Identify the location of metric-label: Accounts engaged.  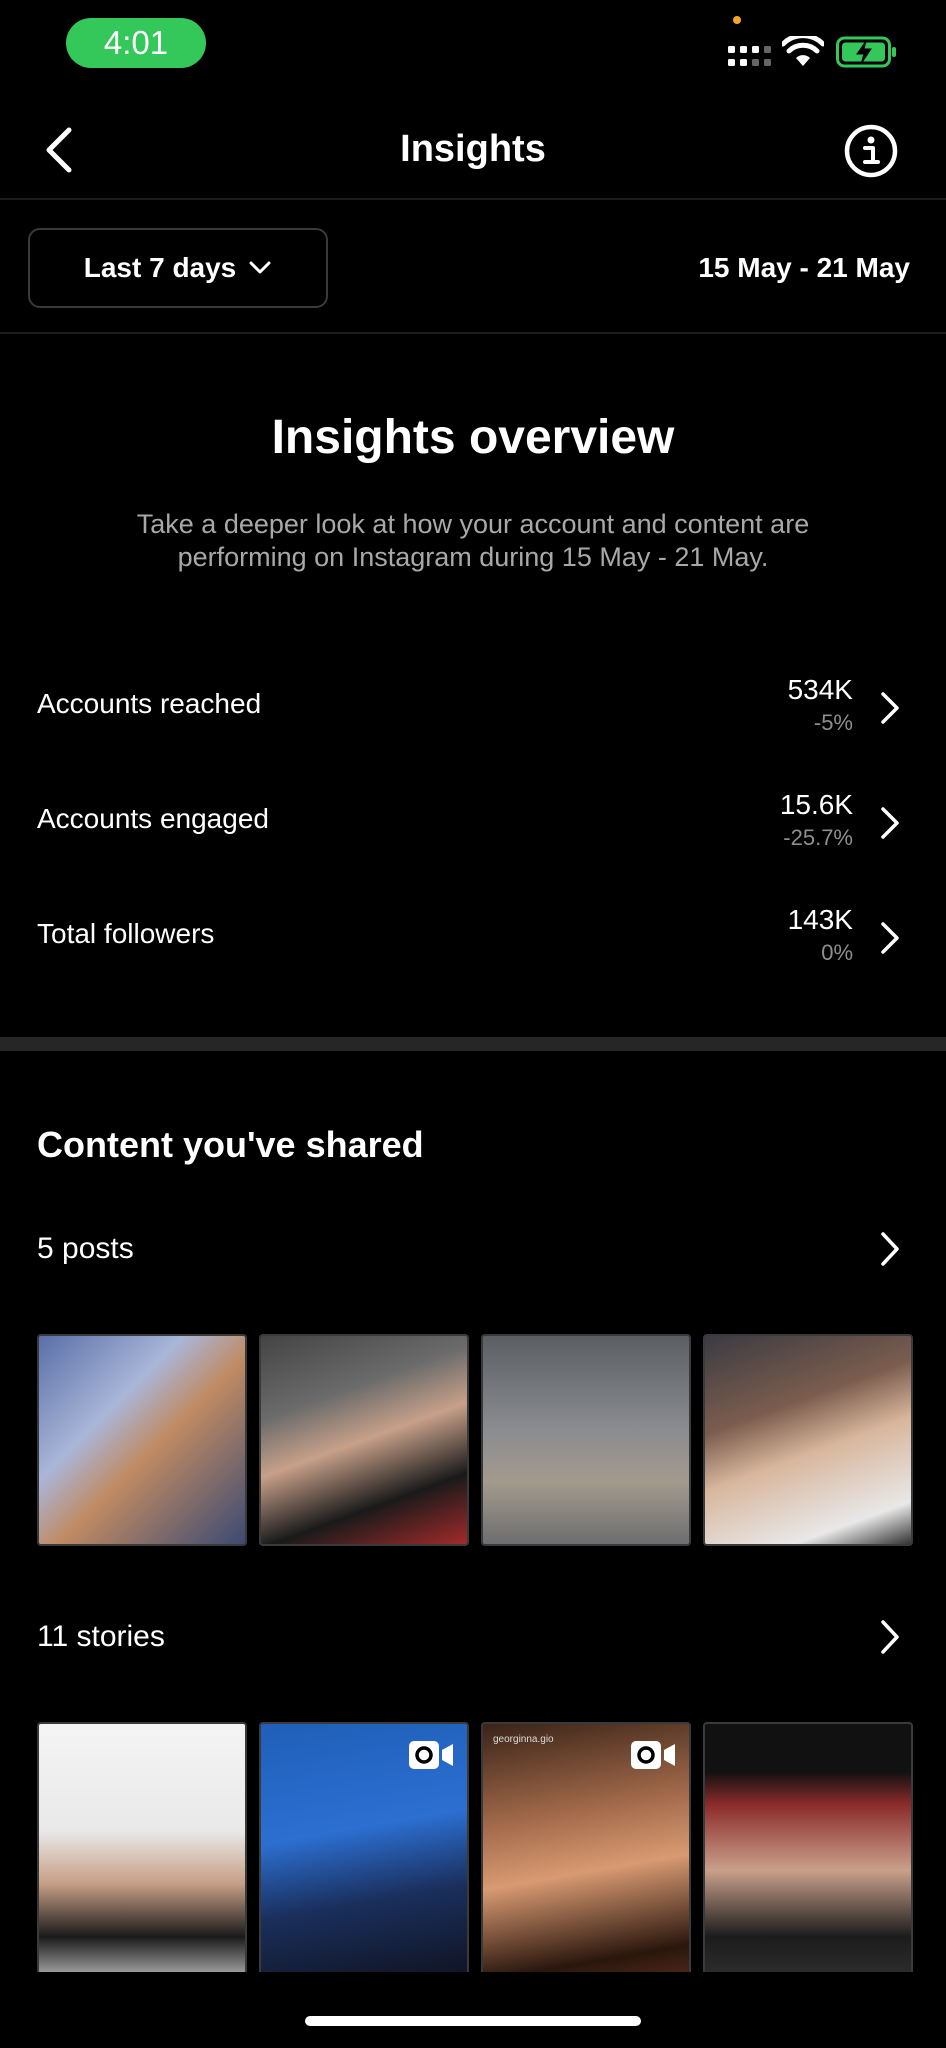
(153, 818).